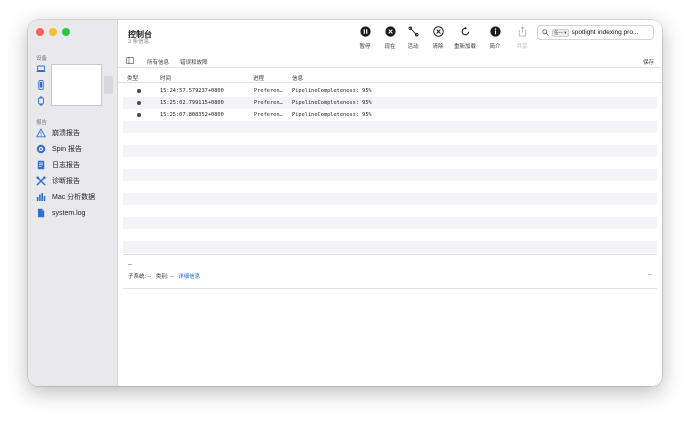 The height and width of the screenshot is (423, 690). Describe the element at coordinates (365, 31) in the screenshot. I see `pause-icon` at that location.